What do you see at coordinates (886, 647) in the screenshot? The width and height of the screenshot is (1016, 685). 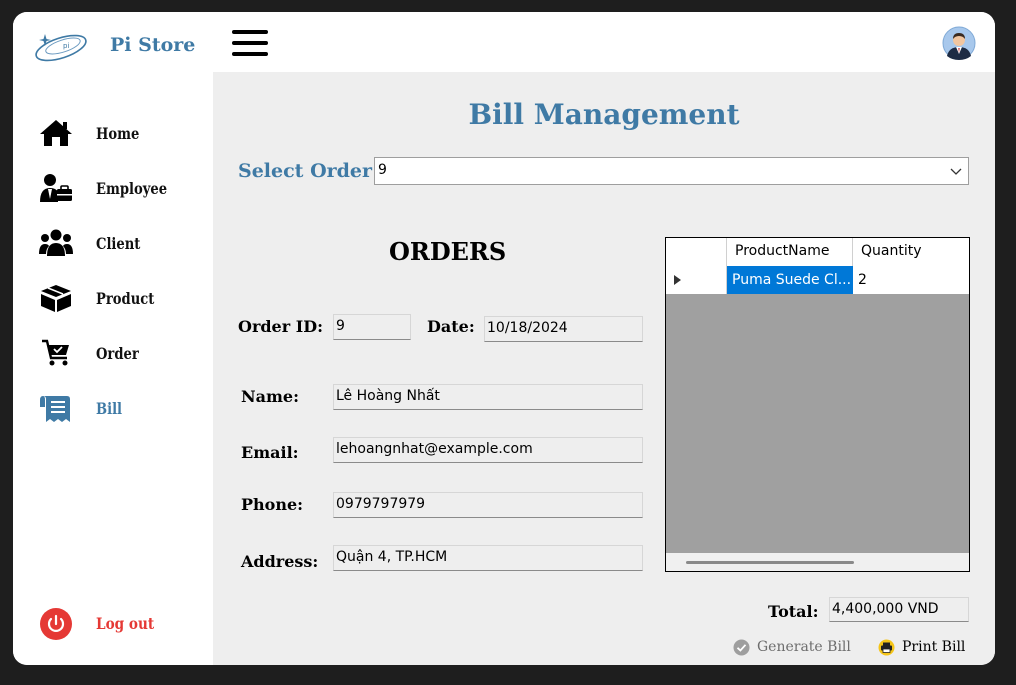 I see `printer-icon` at bounding box center [886, 647].